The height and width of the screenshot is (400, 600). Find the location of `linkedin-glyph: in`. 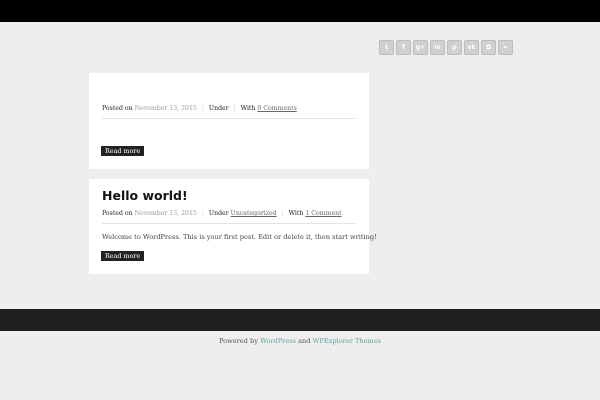

linkedin-glyph: in is located at coordinates (437, 47).